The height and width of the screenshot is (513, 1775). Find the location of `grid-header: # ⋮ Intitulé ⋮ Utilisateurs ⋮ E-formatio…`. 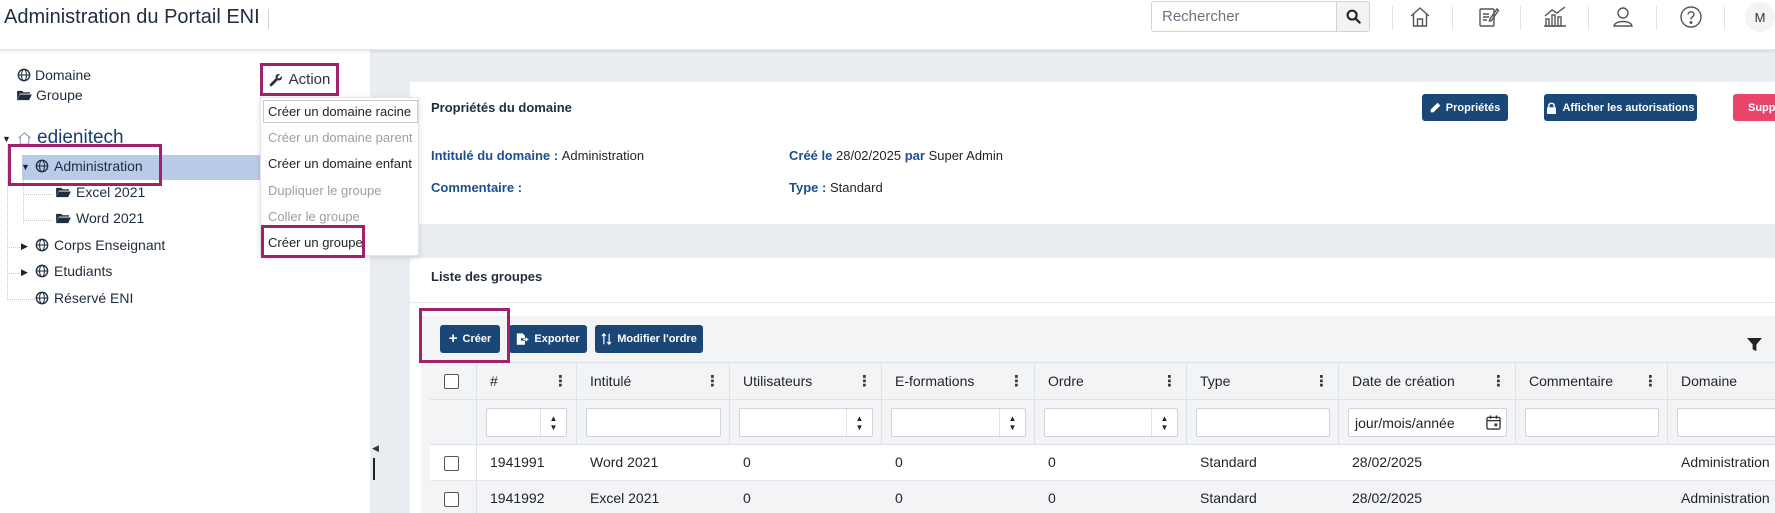

grid-header: # ⋮ Intitulé ⋮ Utilisateurs ⋮ E-formatio… is located at coordinates (1102, 381).